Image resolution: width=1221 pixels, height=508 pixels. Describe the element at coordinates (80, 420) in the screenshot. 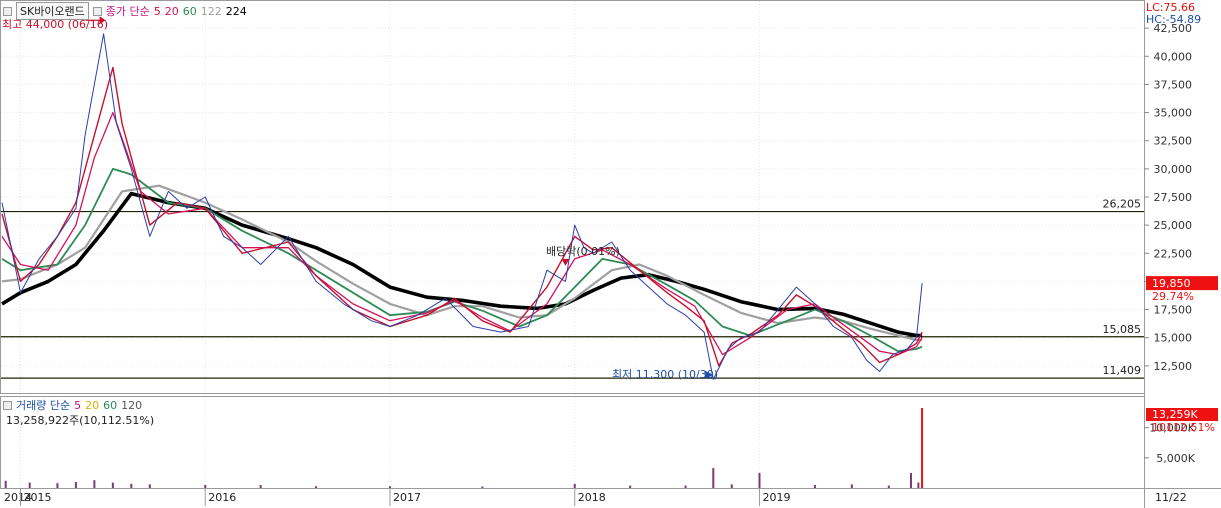

I see `current-volume-text: 13,258,922주(10,112.51%)` at that location.